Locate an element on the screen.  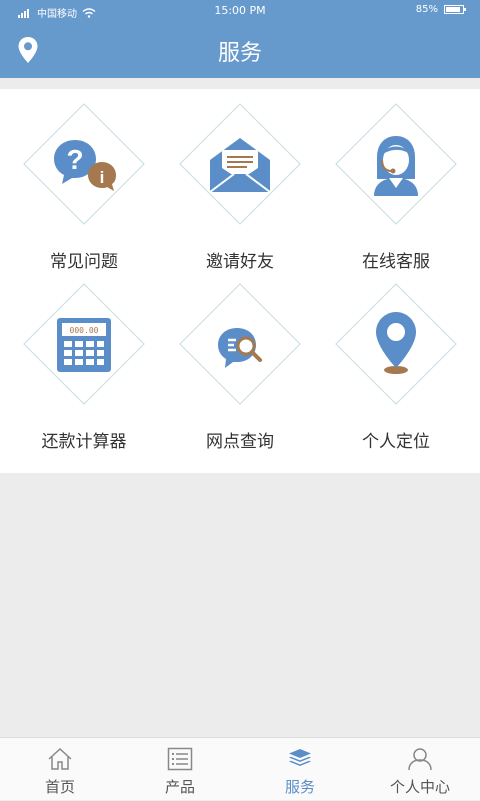
location-pin-icon is located at coordinates (396, 343).